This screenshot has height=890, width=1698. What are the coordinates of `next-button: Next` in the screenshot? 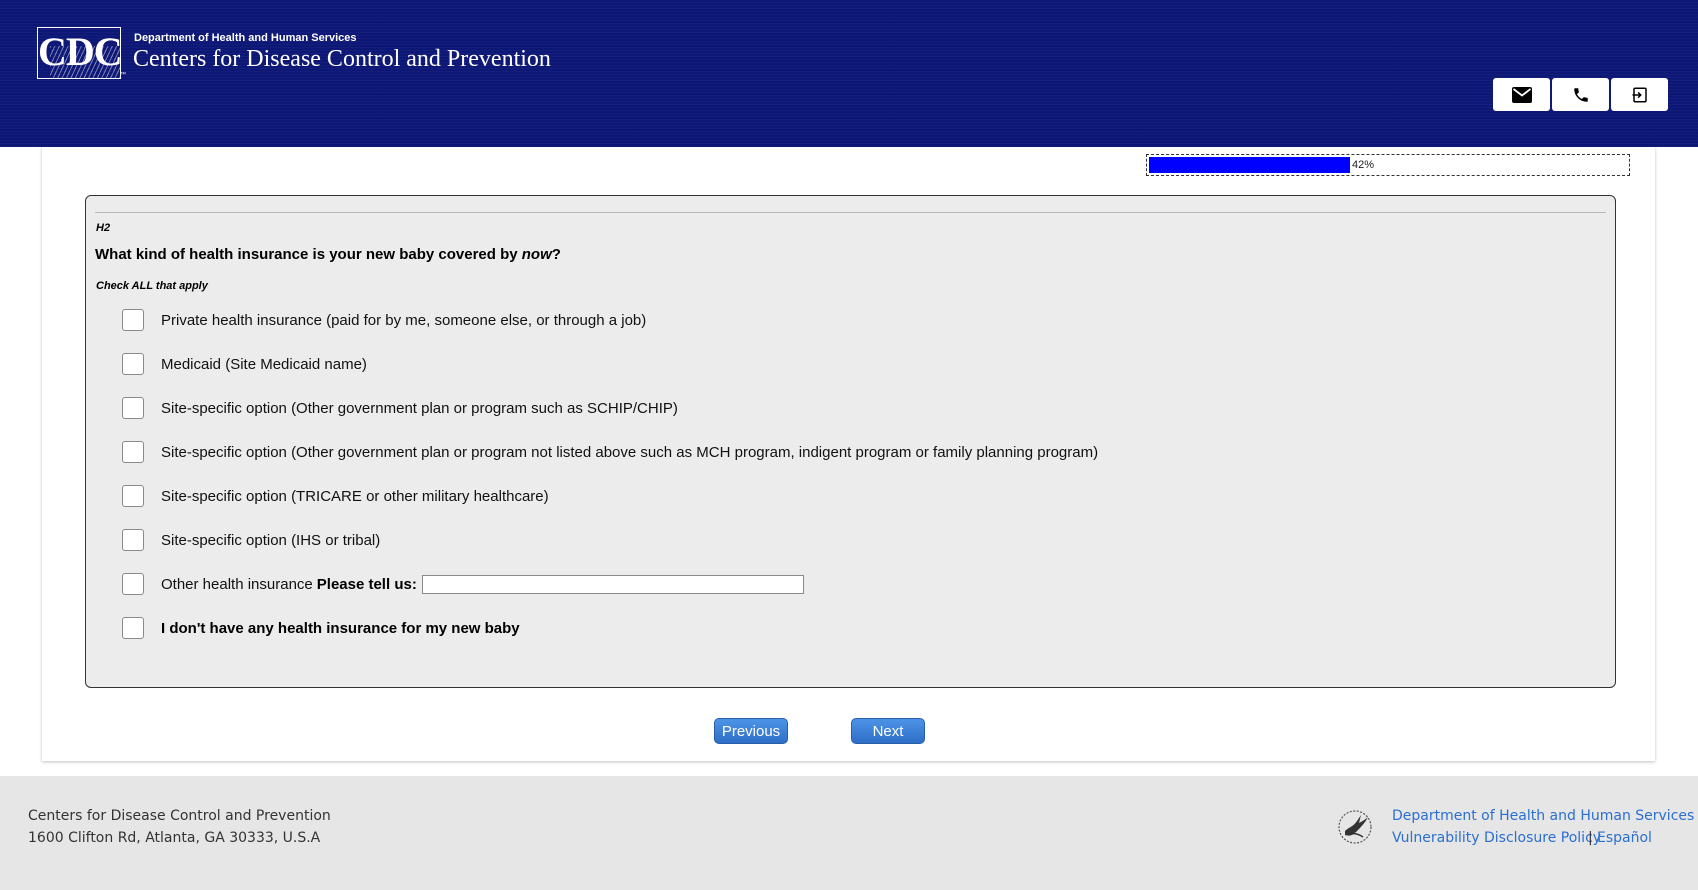 It's located at (888, 731).